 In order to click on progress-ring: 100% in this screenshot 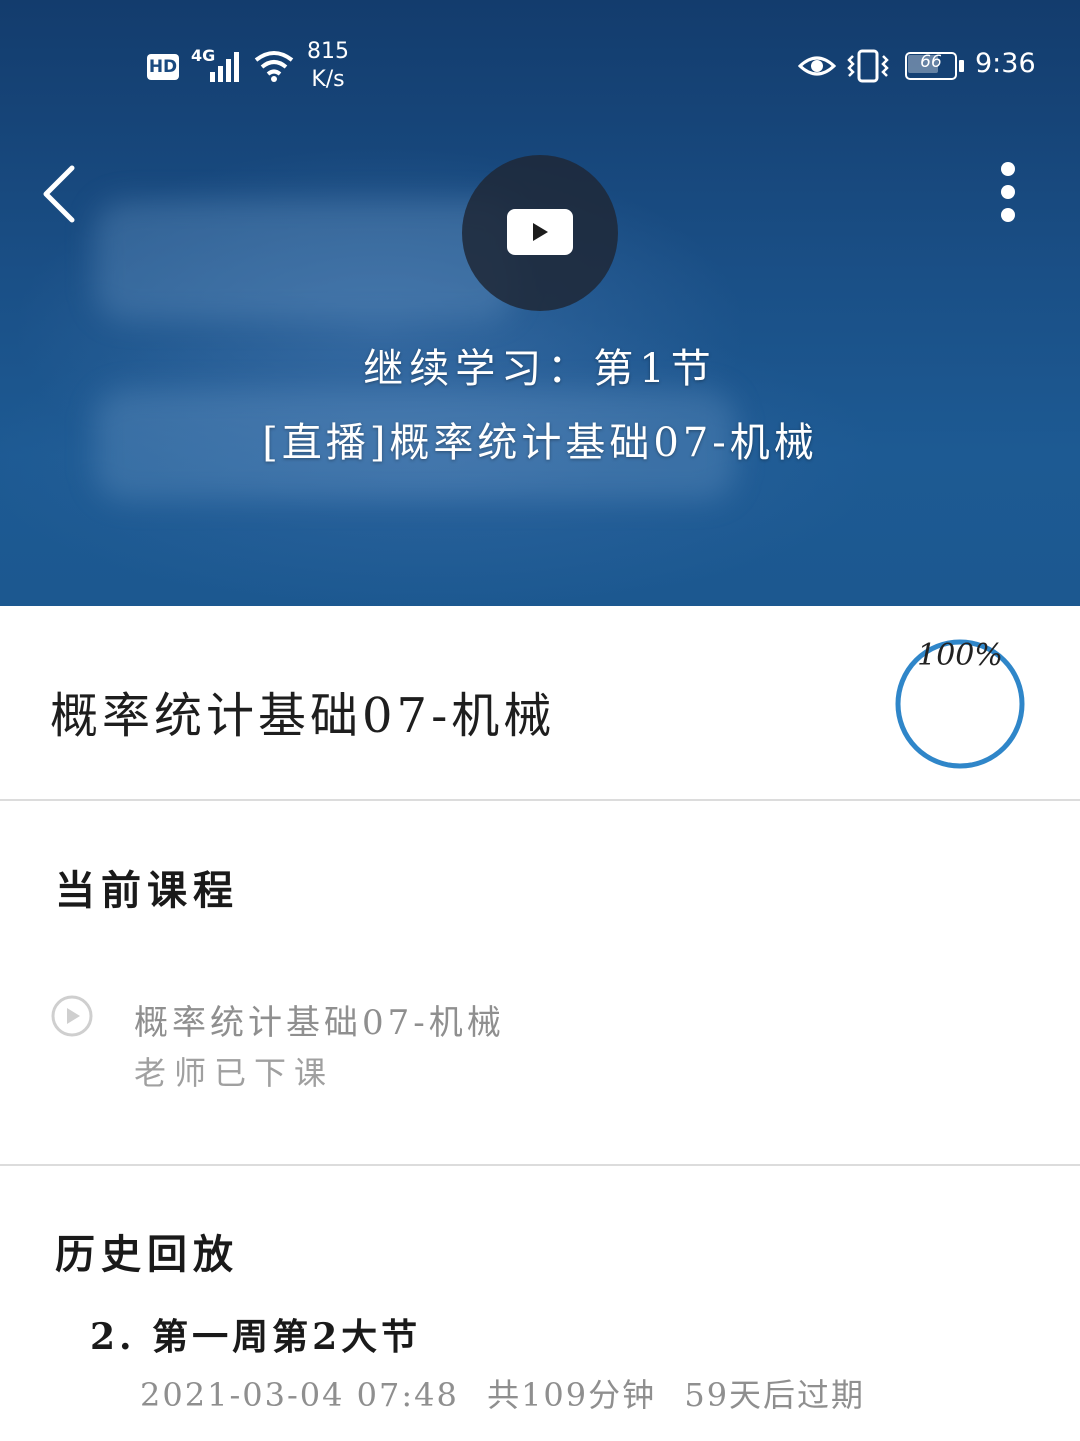, I will do `click(960, 704)`.